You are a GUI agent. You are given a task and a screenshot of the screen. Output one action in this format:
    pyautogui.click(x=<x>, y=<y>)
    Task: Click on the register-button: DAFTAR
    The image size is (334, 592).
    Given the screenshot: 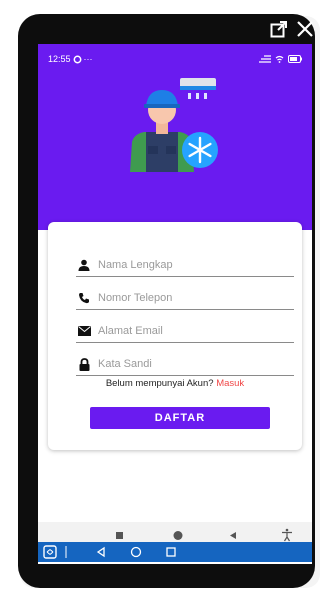 What is the action you would take?
    pyautogui.click(x=180, y=418)
    